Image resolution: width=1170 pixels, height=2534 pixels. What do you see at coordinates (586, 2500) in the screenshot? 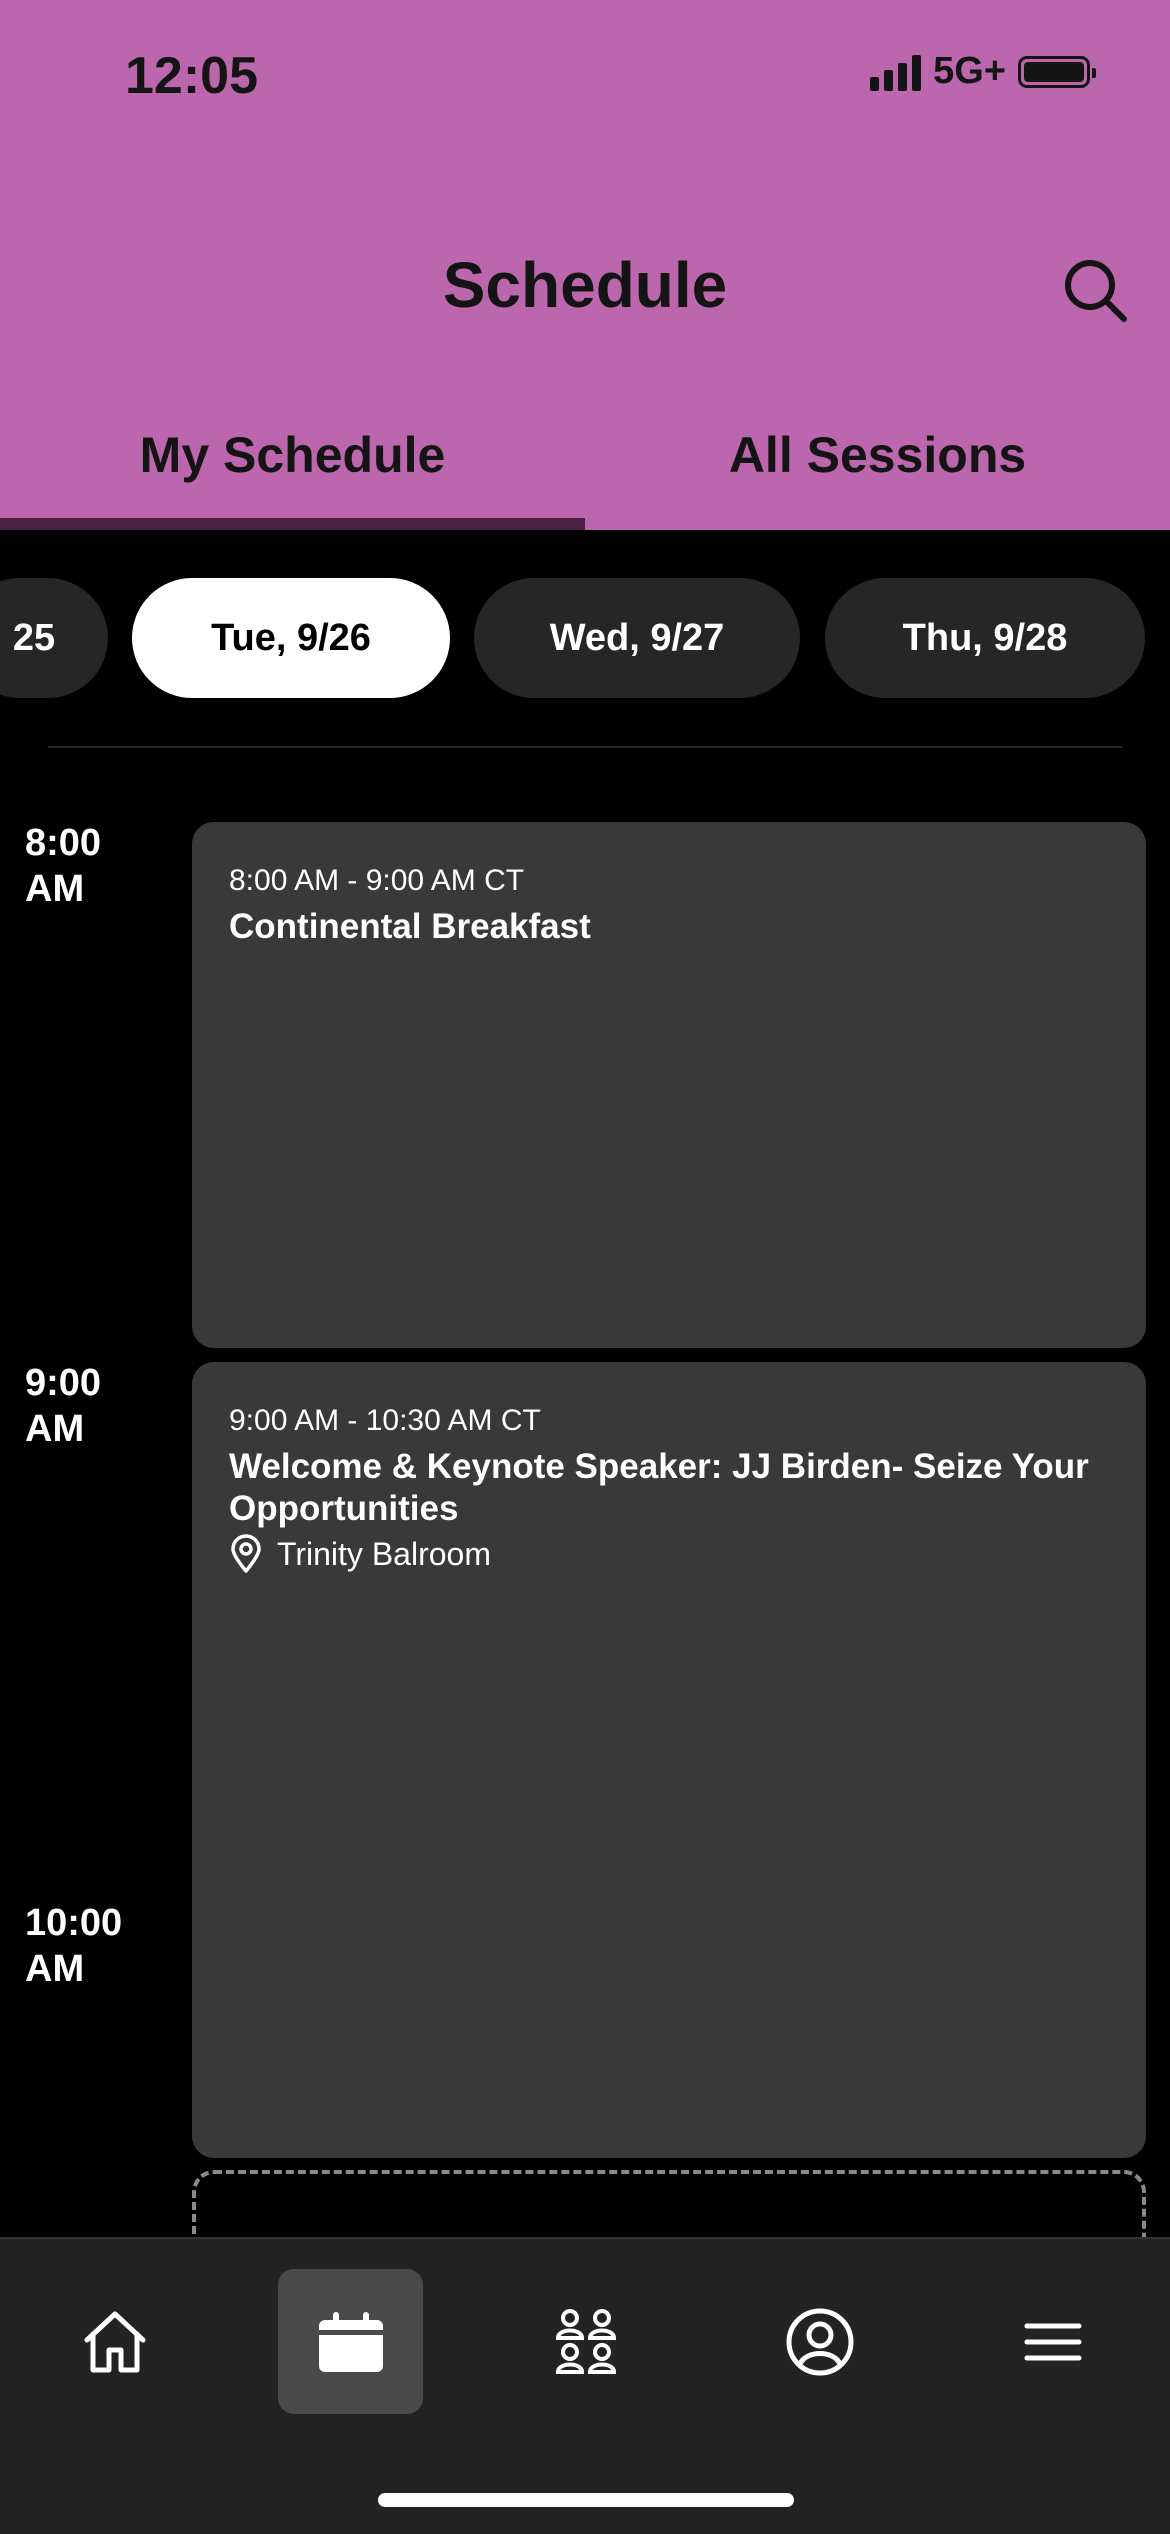
I see `home-indicator` at bounding box center [586, 2500].